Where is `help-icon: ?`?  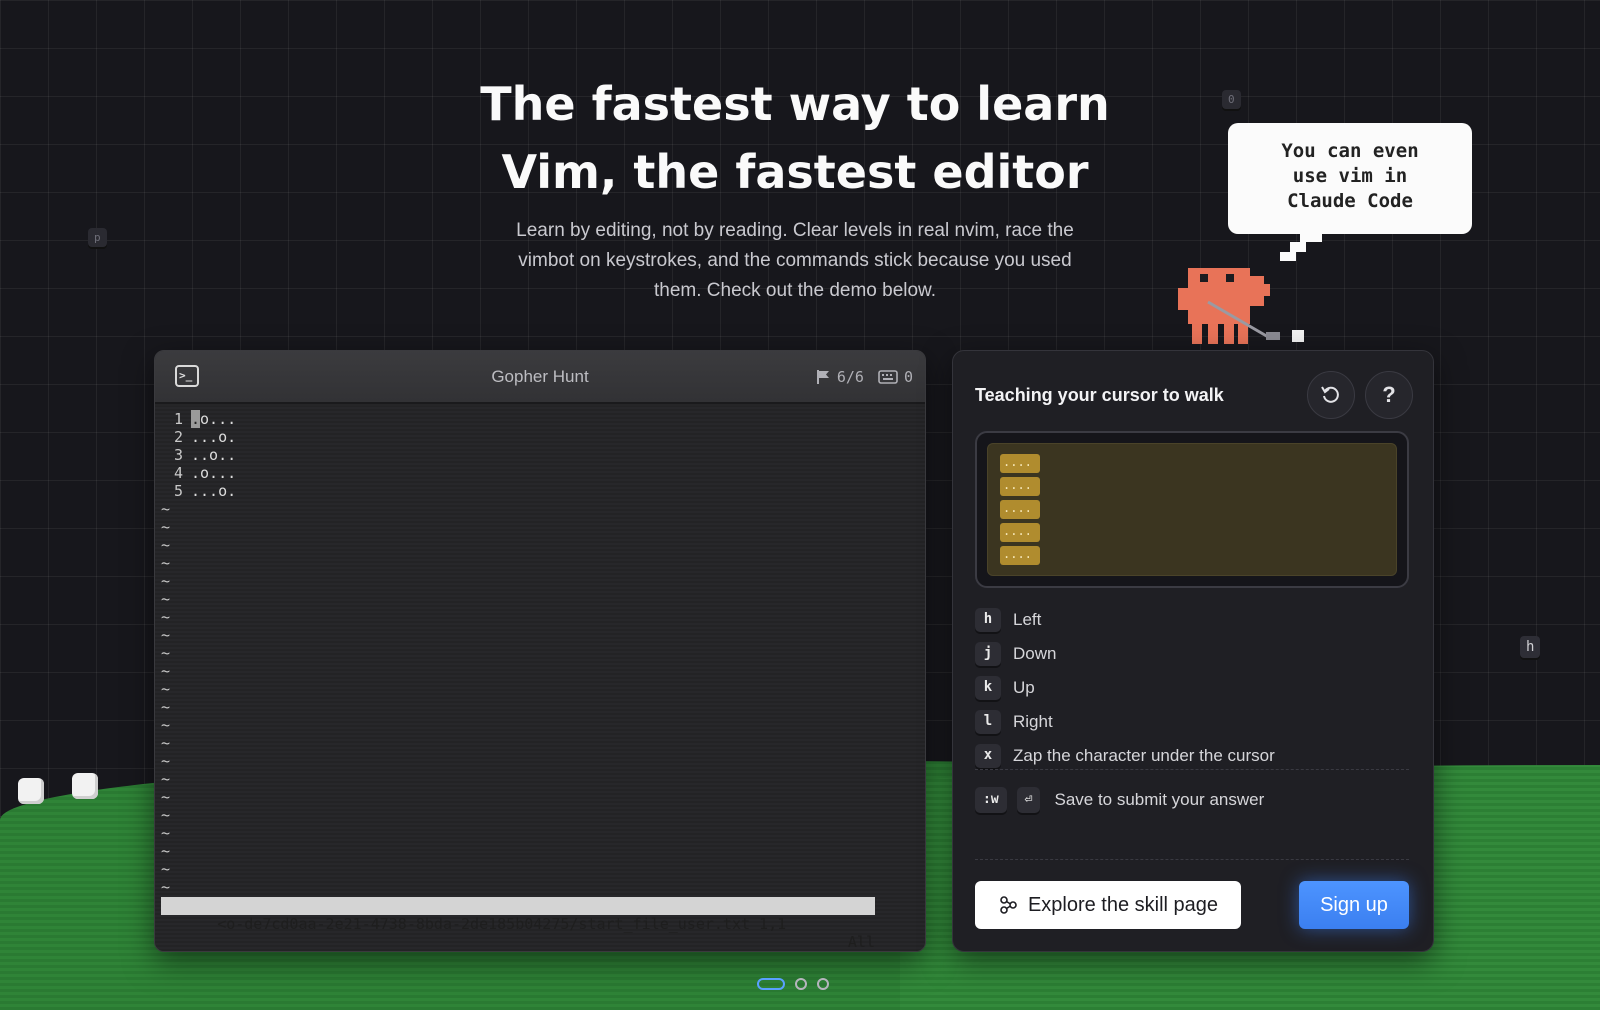
help-icon: ? is located at coordinates (1389, 394).